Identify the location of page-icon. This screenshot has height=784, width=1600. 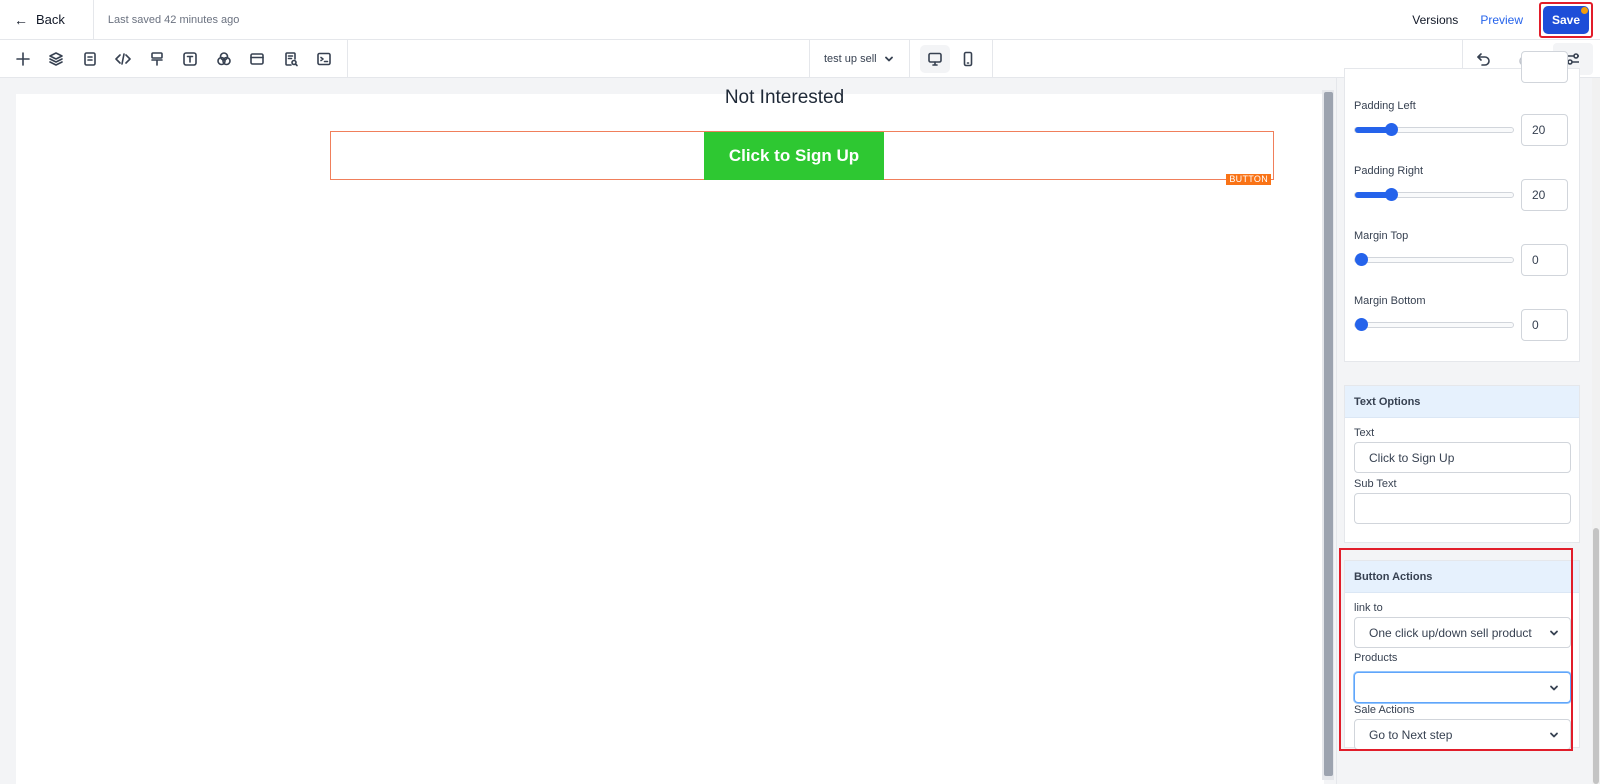
(89, 59).